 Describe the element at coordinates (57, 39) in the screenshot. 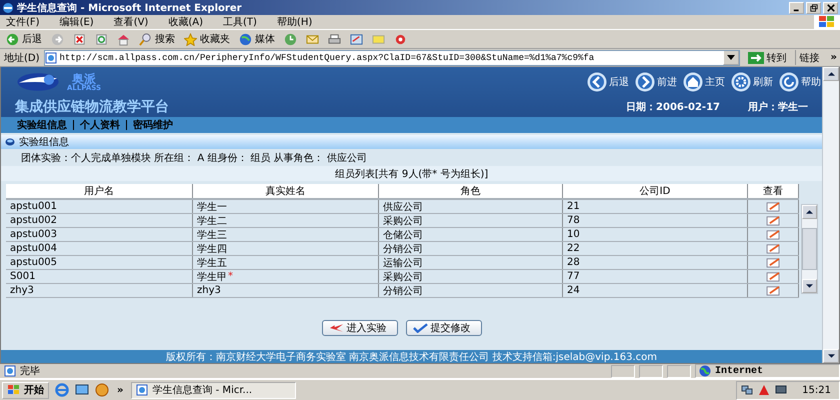

I see `forward-icon` at that location.